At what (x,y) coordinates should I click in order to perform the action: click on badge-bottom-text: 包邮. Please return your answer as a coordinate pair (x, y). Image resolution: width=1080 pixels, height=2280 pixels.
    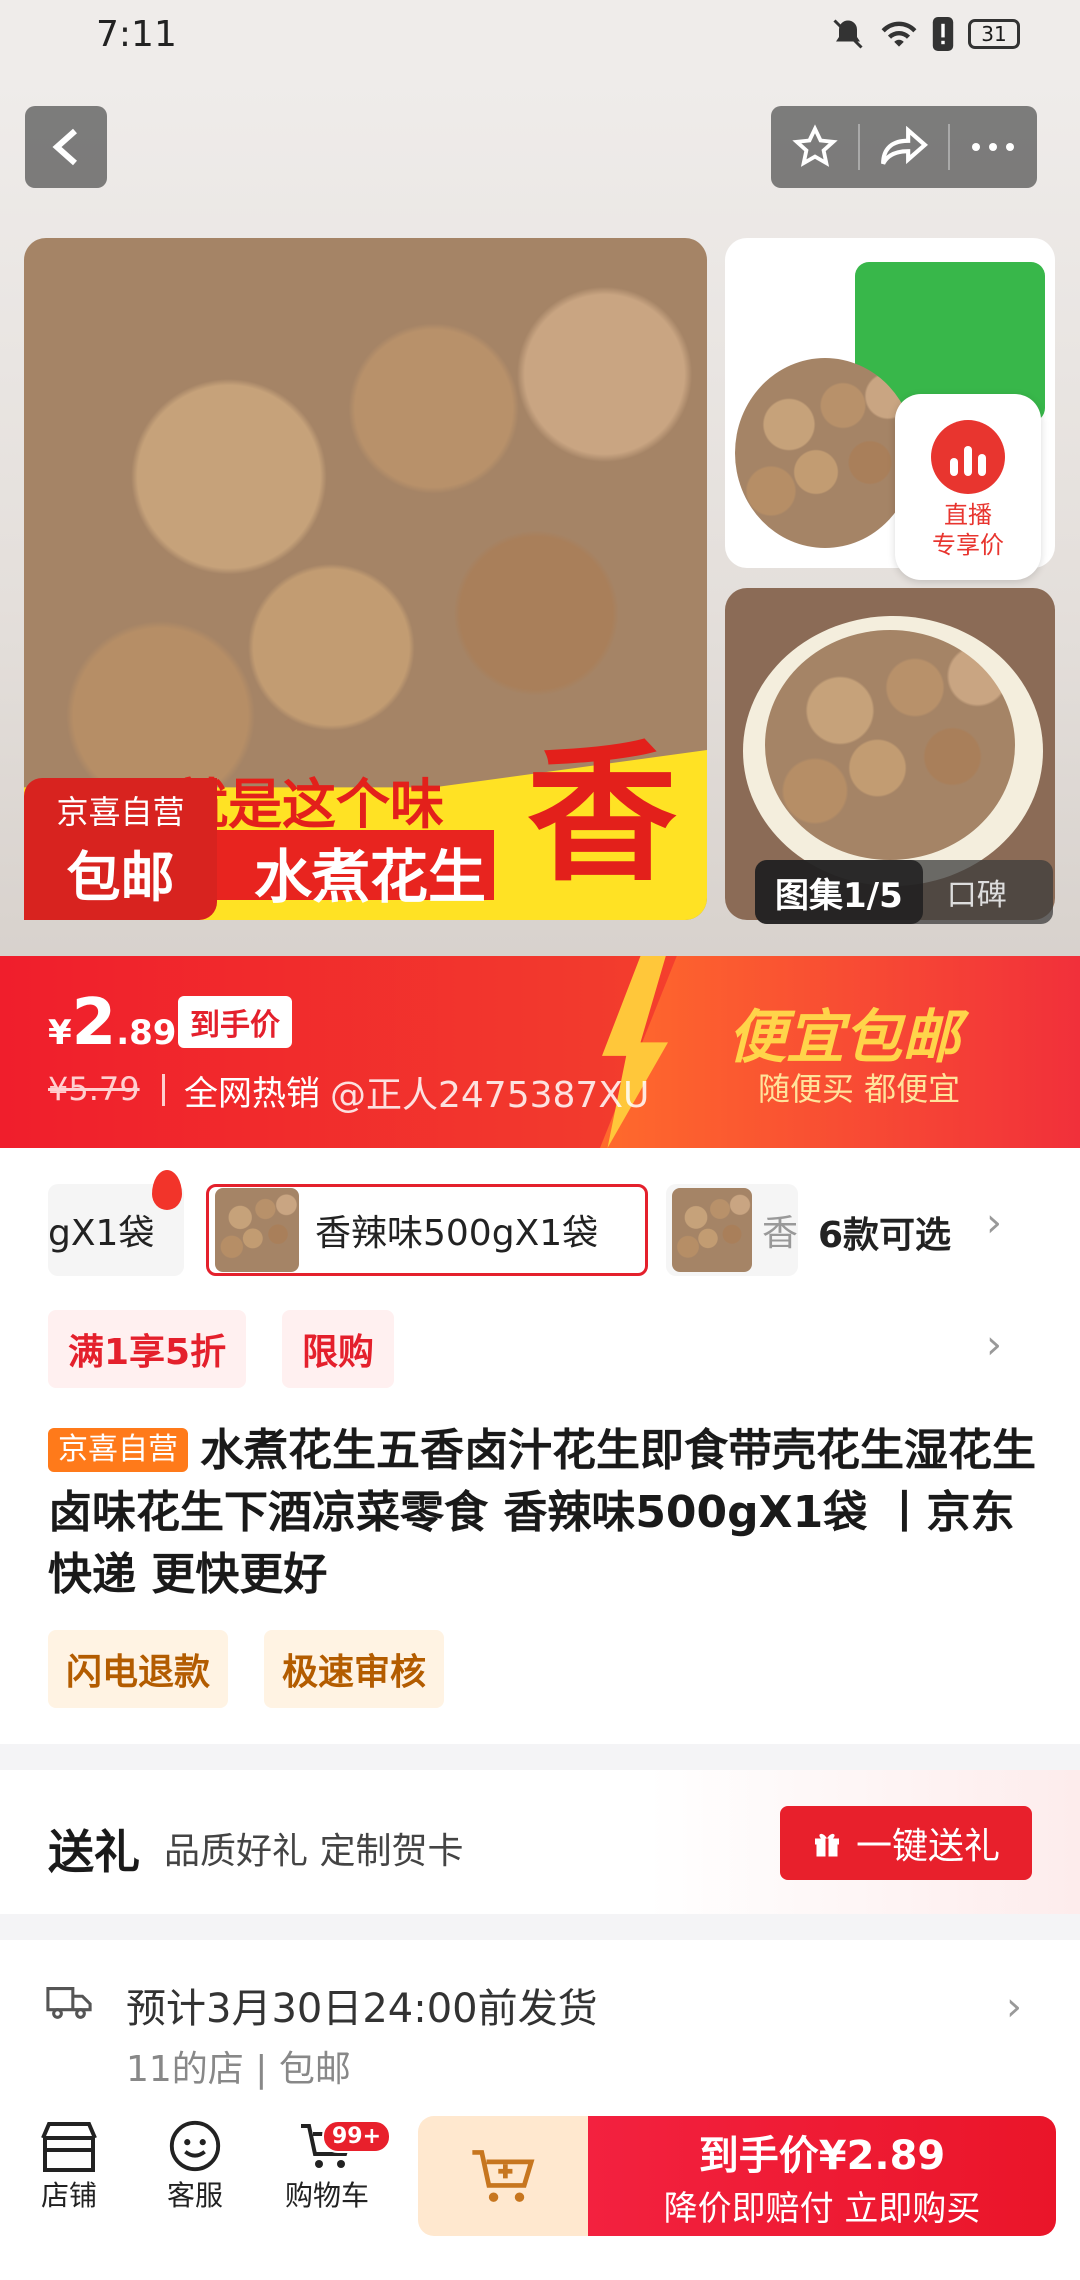
    Looking at the image, I should click on (120, 877).